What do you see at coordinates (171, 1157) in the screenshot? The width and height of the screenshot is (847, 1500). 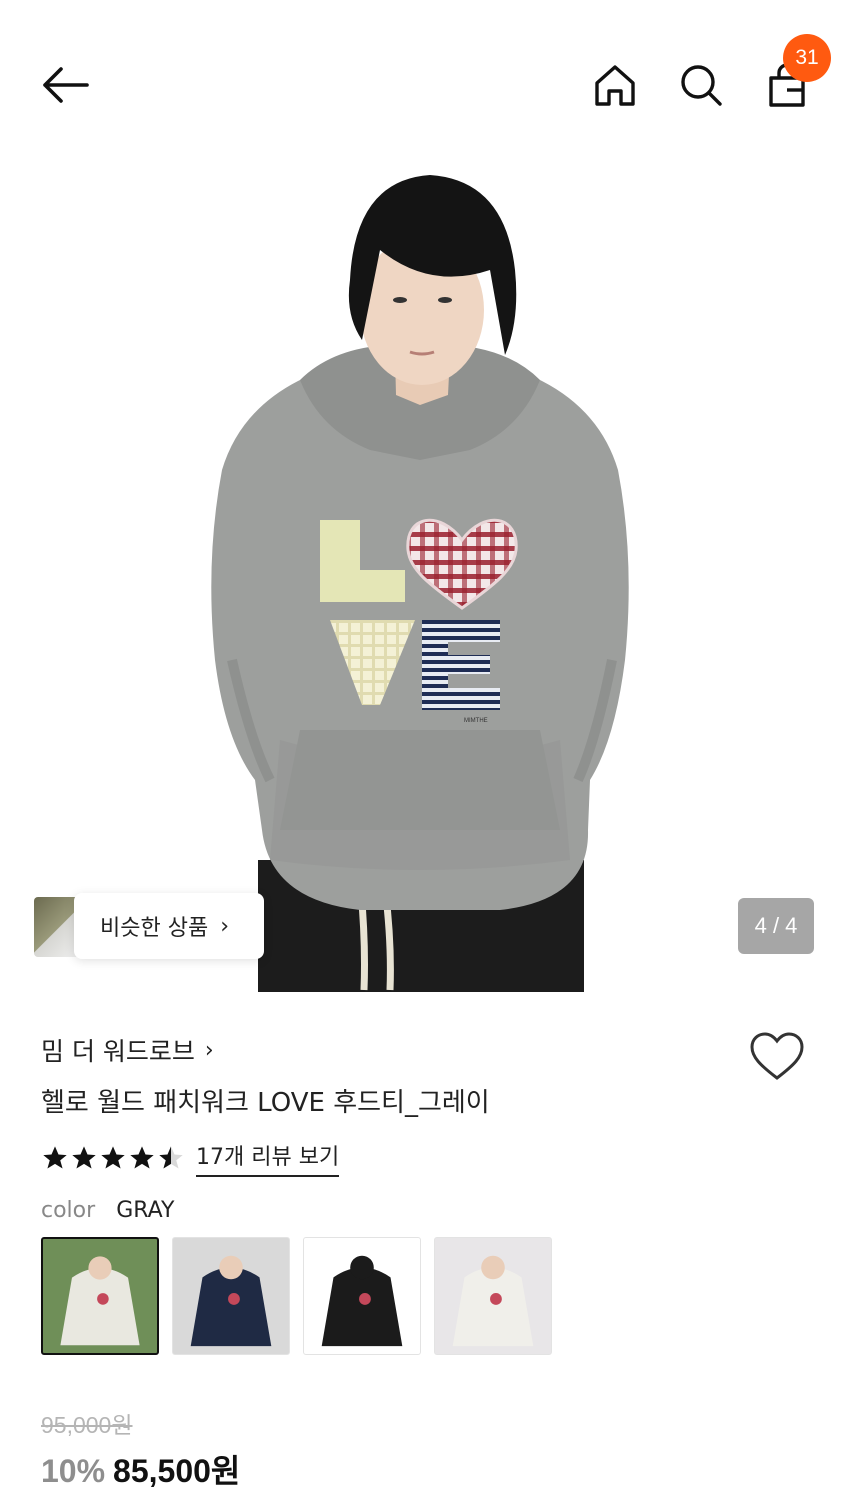 I see `half-star-icon` at bounding box center [171, 1157].